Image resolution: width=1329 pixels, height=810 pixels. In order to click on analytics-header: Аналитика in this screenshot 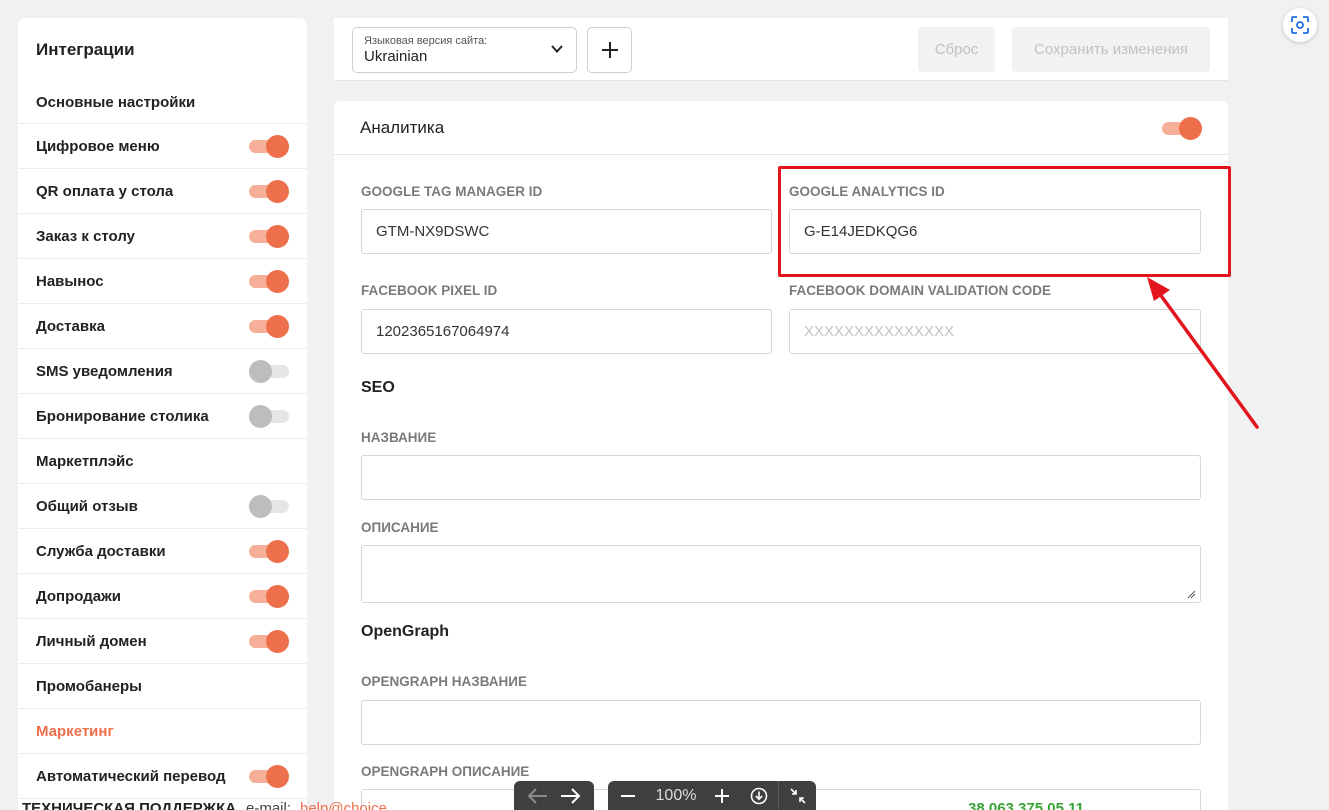, I will do `click(781, 128)`.